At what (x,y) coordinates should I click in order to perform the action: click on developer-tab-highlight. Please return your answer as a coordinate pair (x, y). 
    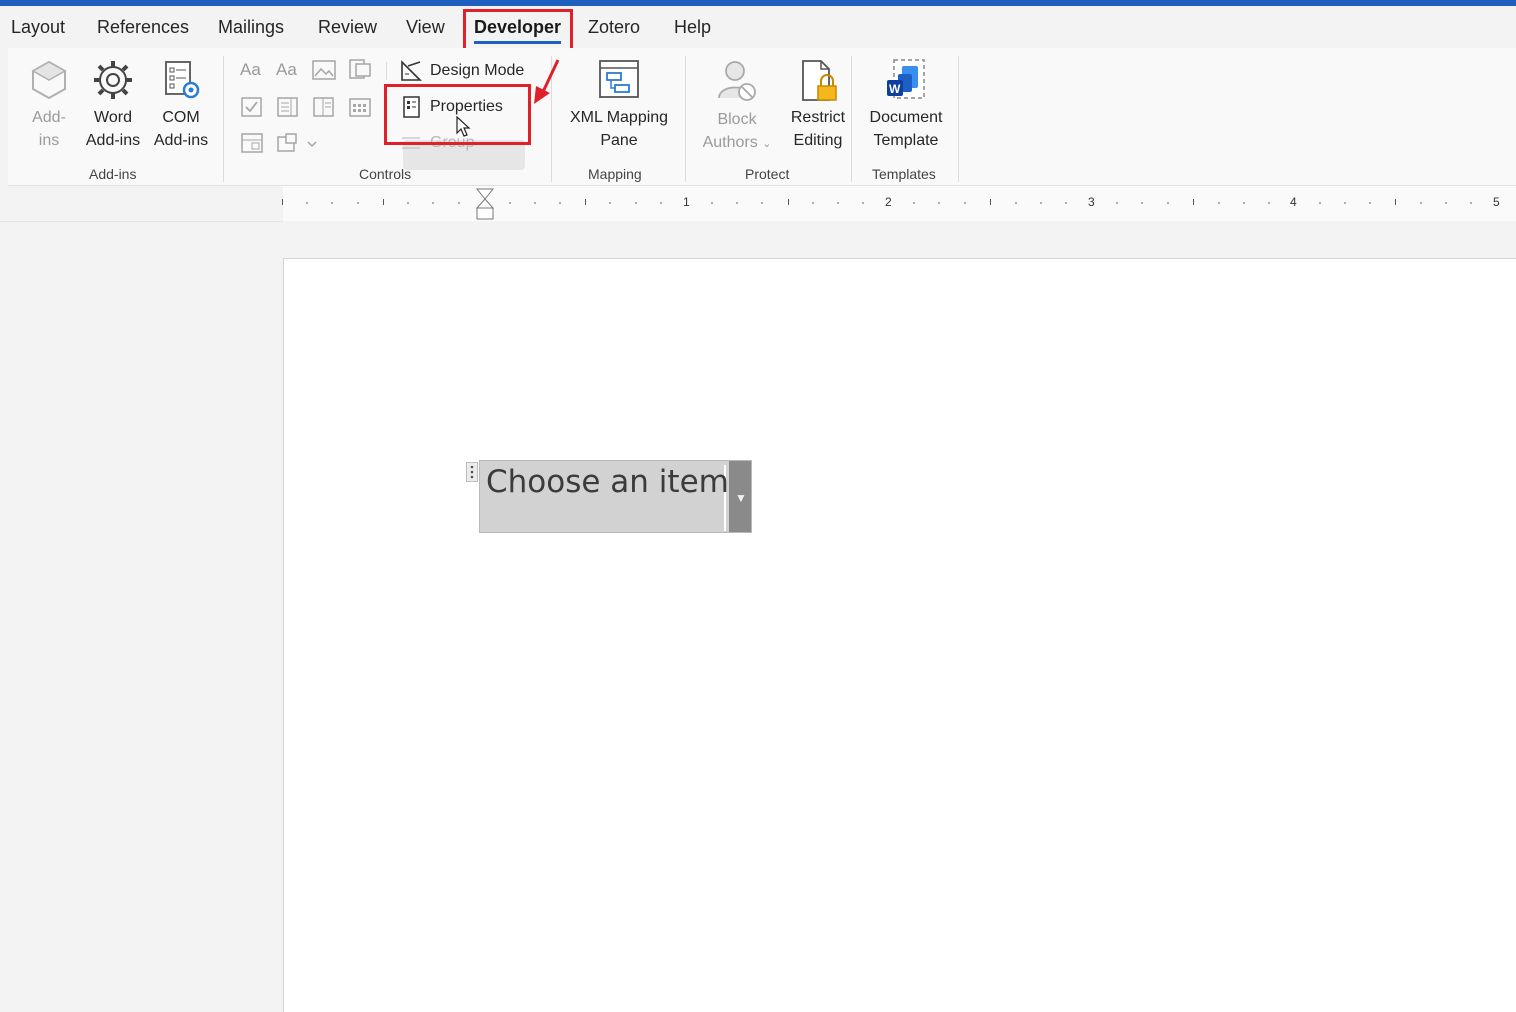
    Looking at the image, I should click on (518, 31).